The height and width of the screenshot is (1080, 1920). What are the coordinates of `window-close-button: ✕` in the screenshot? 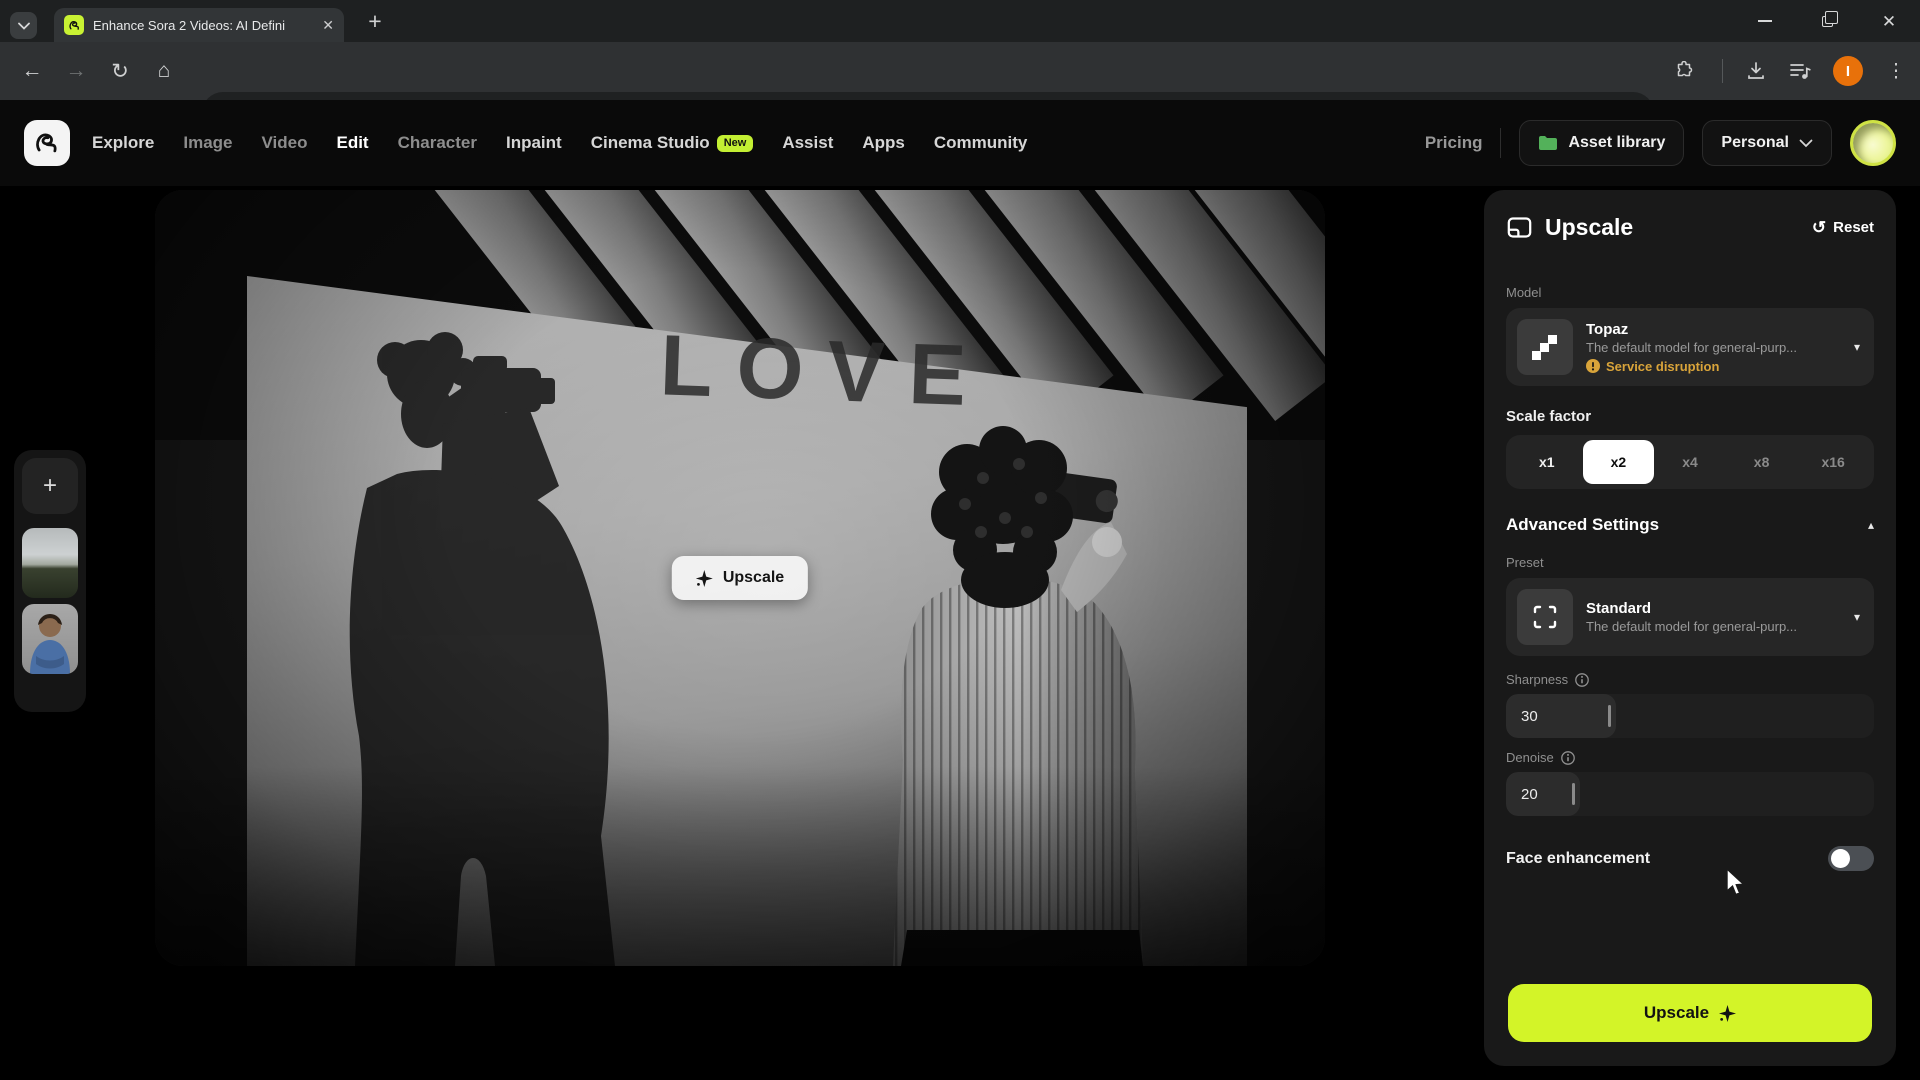 It's located at (1889, 21).